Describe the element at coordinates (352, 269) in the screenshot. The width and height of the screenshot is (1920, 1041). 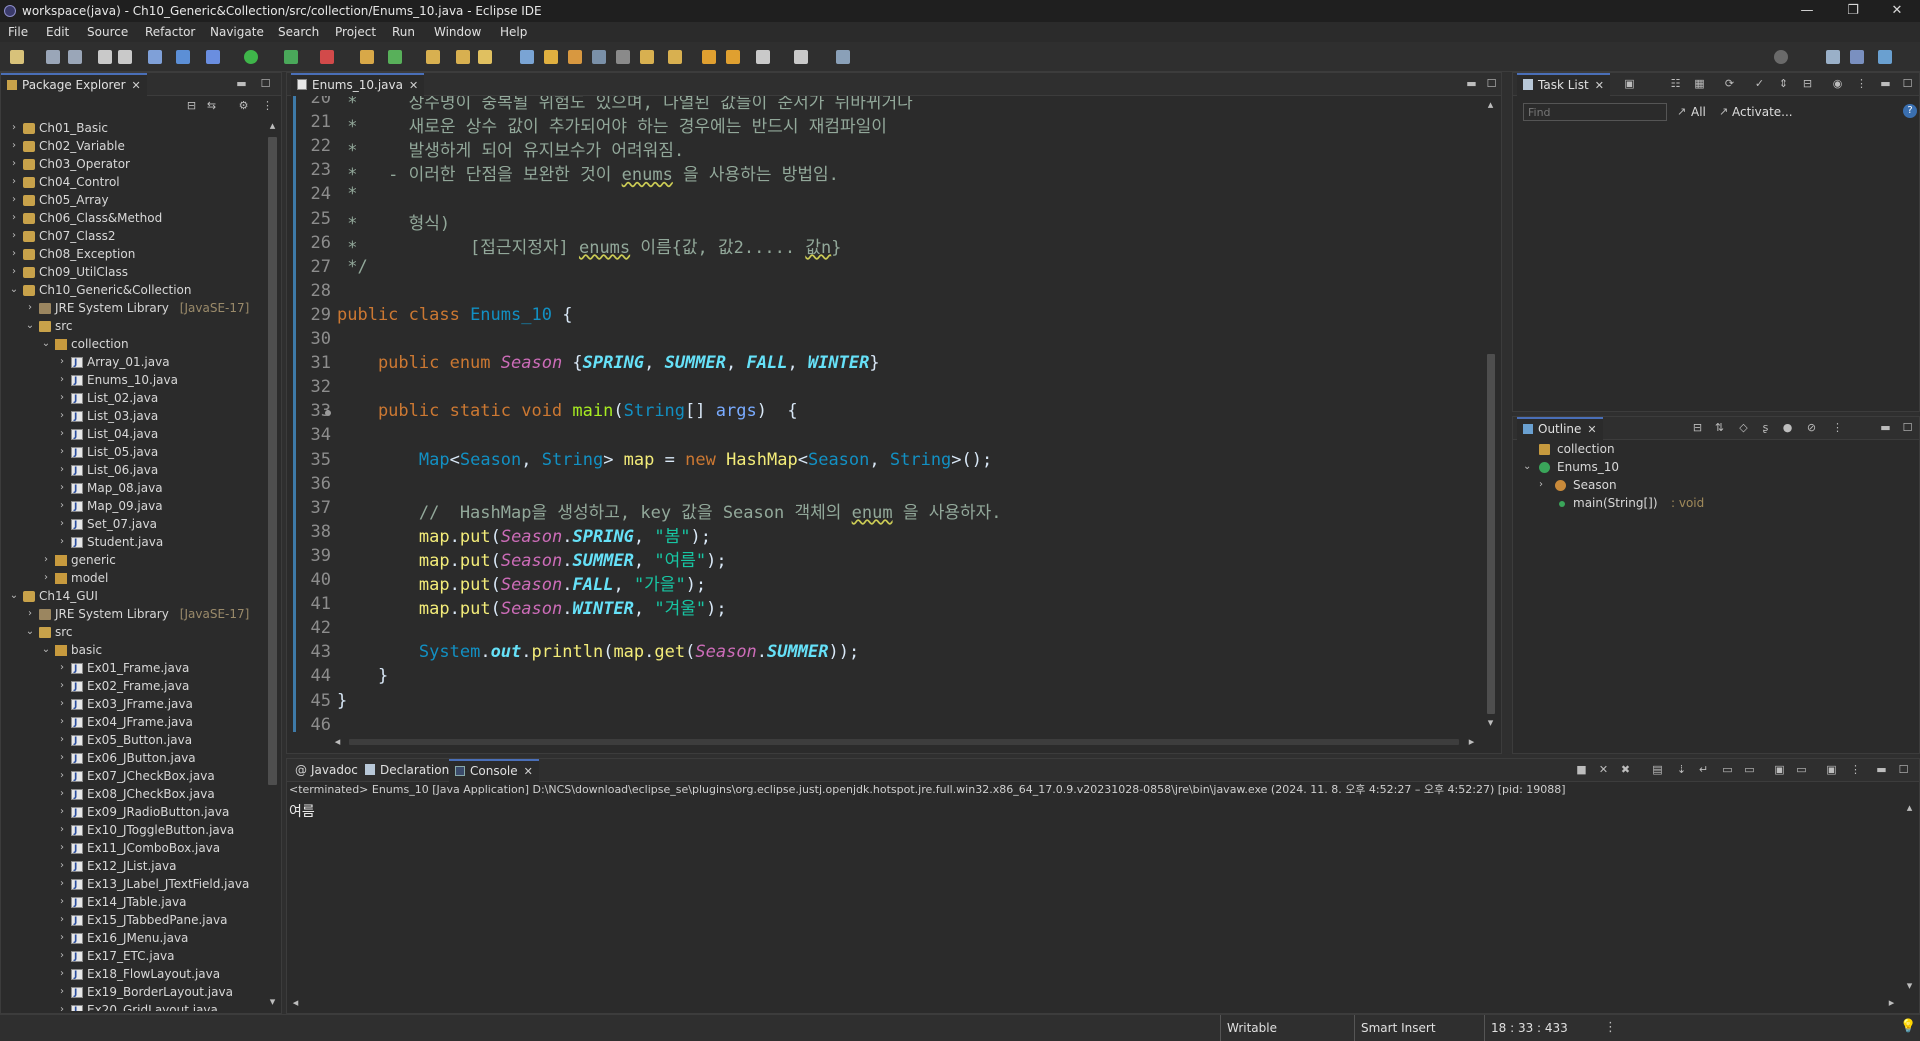
I see `code-line: */` at that location.